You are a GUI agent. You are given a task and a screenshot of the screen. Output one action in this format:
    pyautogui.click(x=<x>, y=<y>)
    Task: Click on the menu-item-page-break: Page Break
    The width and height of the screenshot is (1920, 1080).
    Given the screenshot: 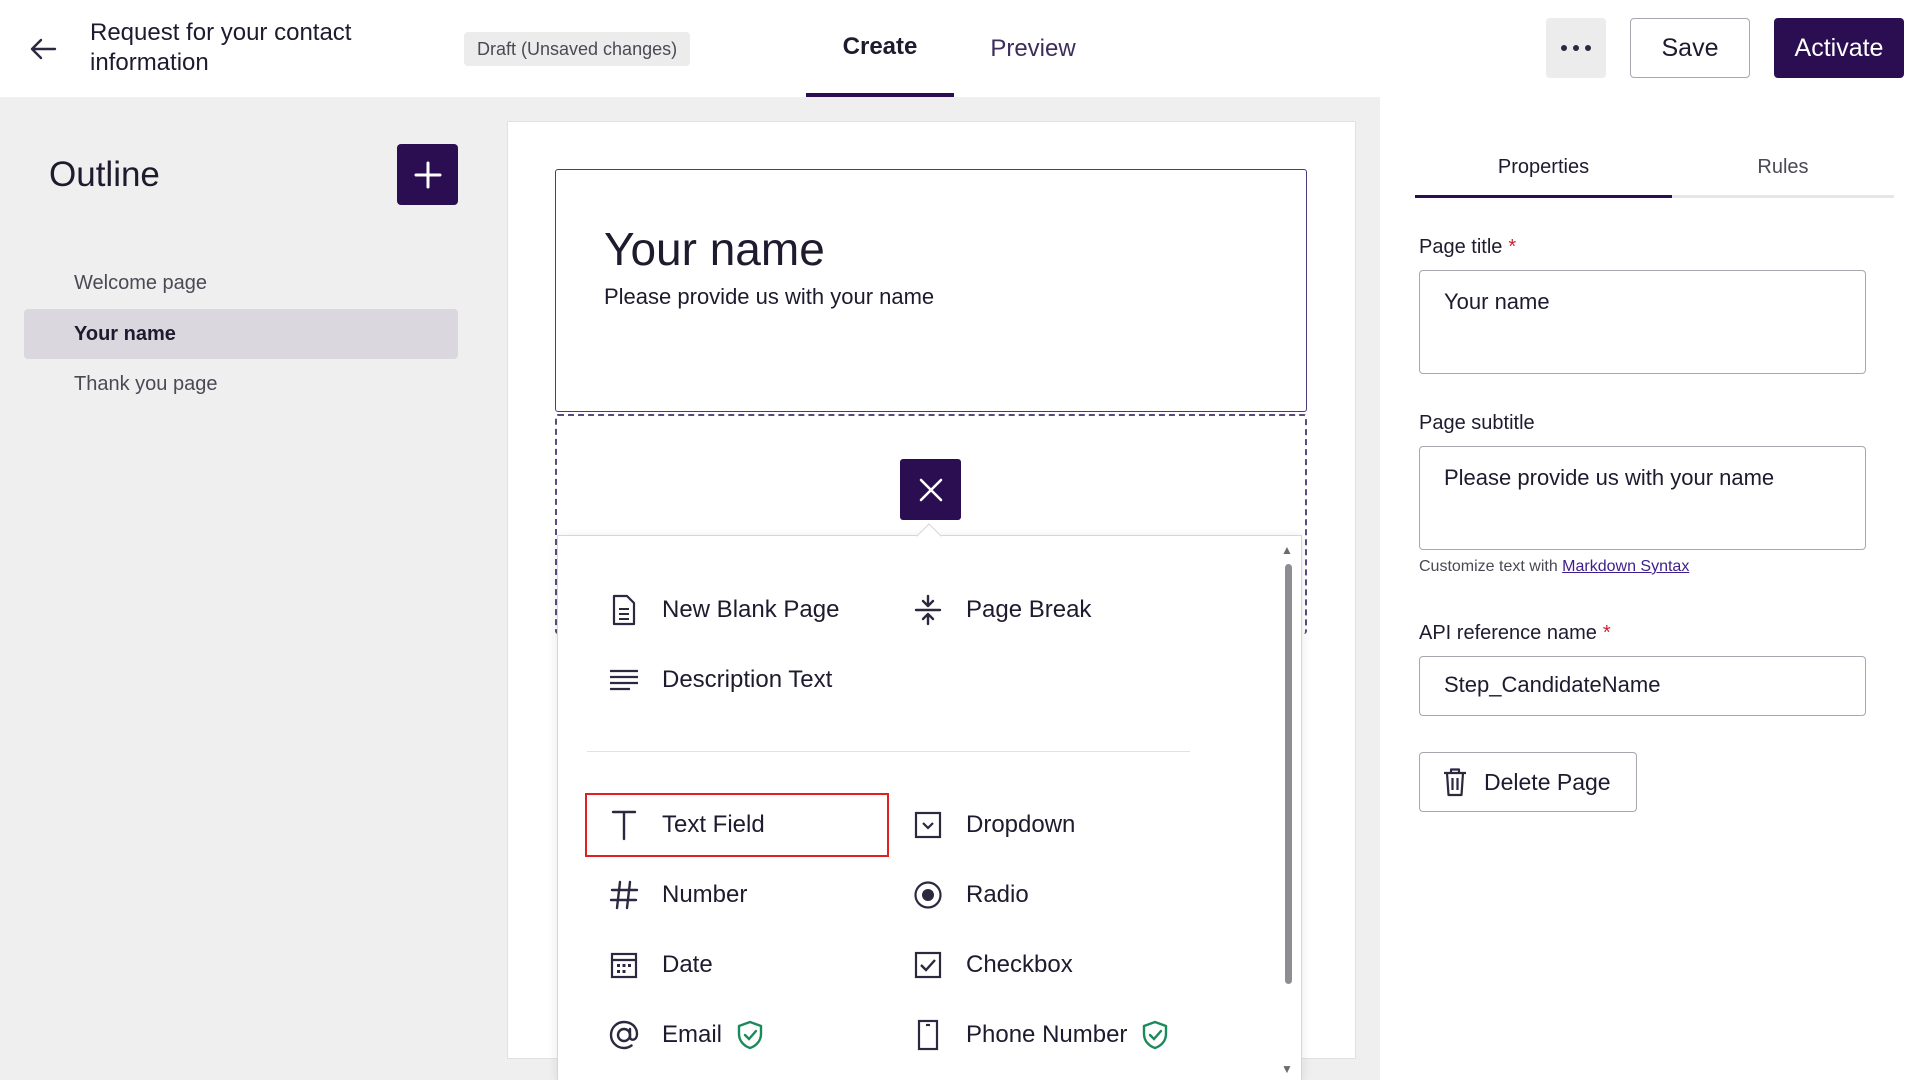 What is the action you would take?
    pyautogui.click(x=1000, y=610)
    